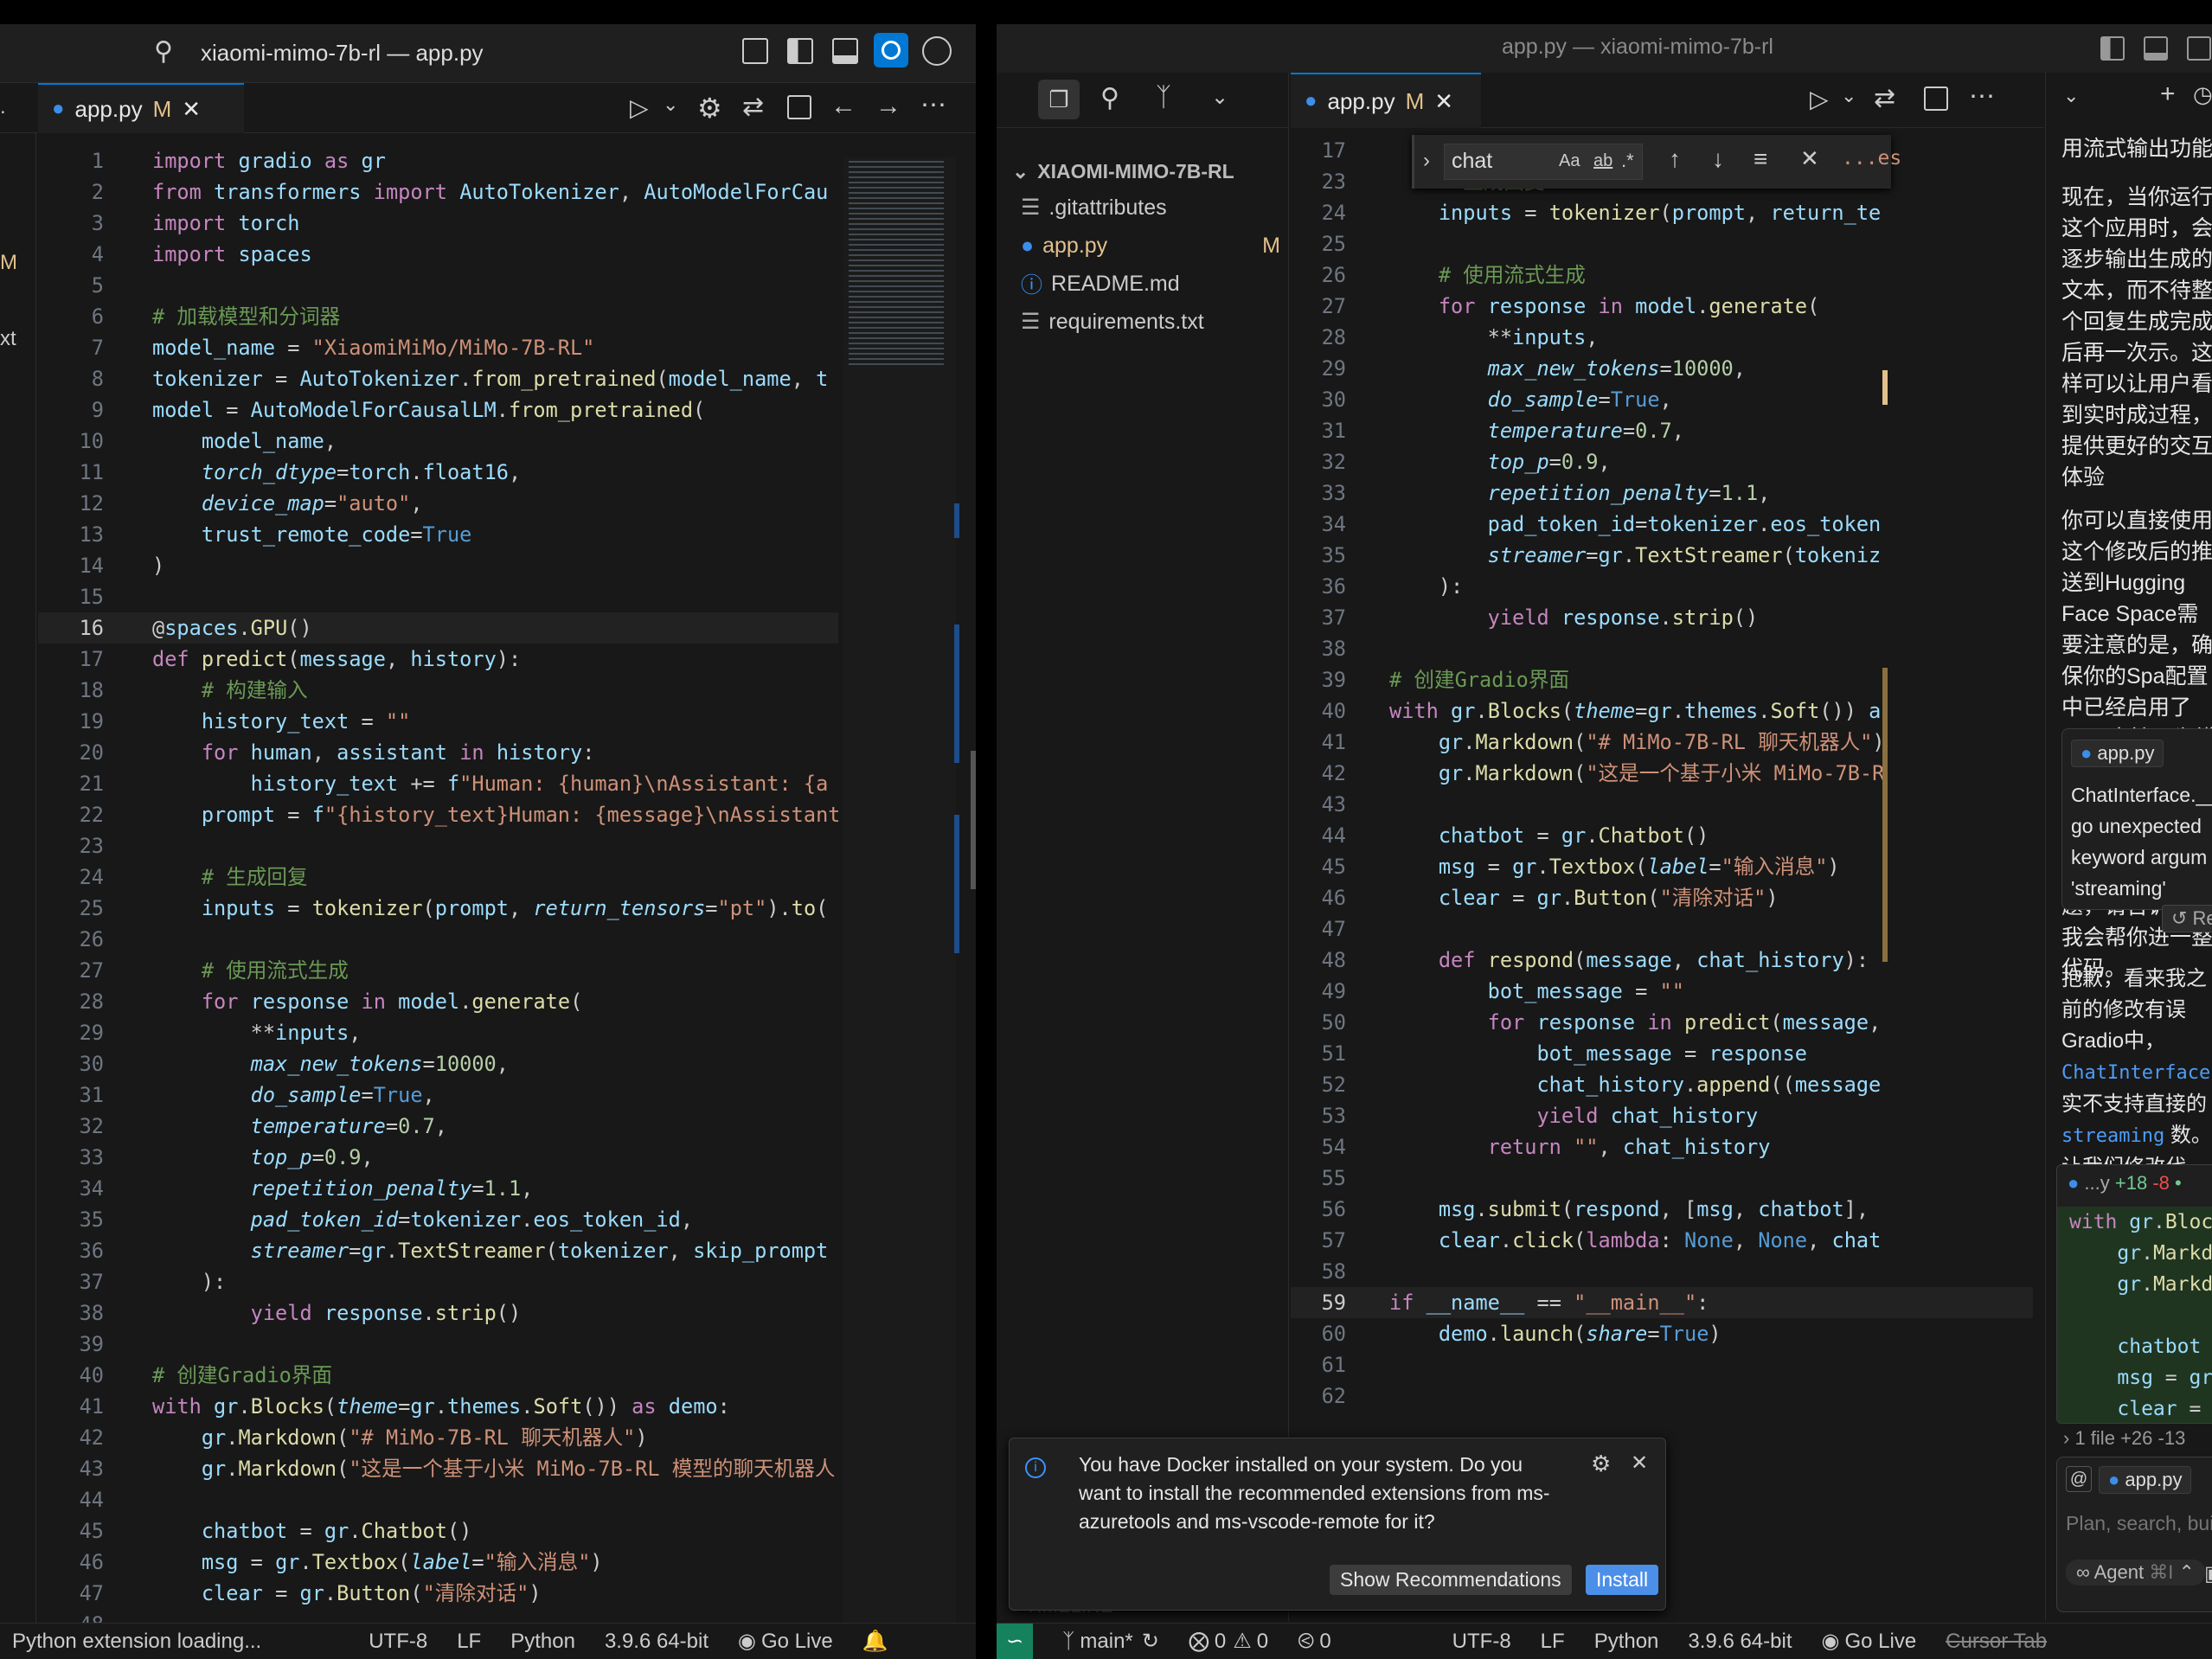 The image size is (2212, 1659). What do you see at coordinates (1662, 680) in the screenshot?
I see `code-line: 39 # 创建Gradio界面` at bounding box center [1662, 680].